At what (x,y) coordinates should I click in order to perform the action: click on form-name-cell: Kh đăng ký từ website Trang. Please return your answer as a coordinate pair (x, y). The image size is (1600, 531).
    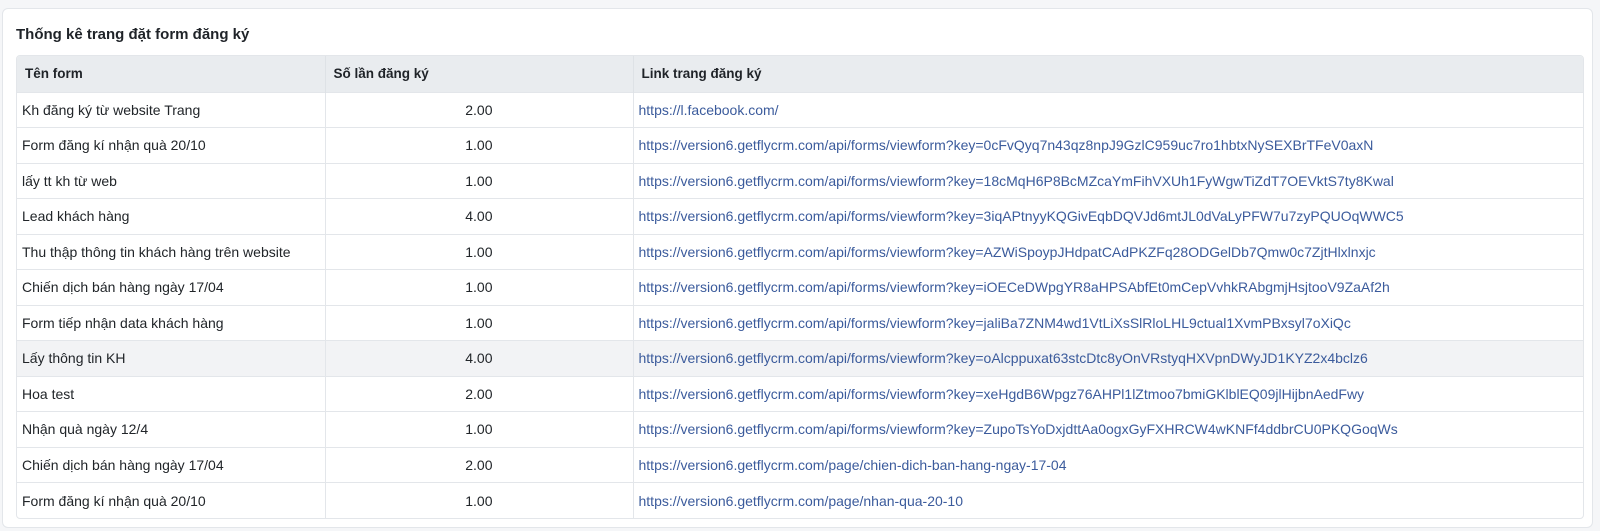
    Looking at the image, I should click on (171, 110).